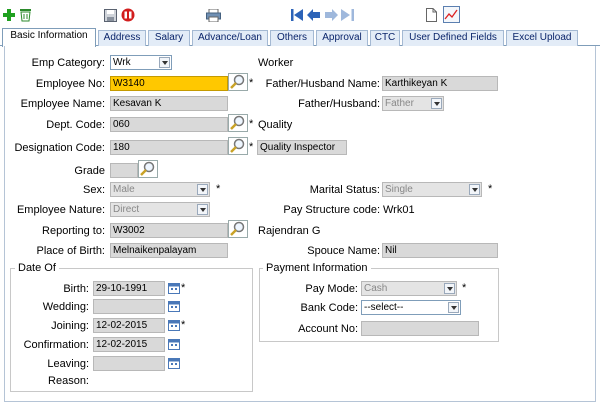 The height and width of the screenshot is (404, 600). Describe the element at coordinates (399, 210) in the screenshot. I see `pay-structure-code-value: Wrk01` at that location.